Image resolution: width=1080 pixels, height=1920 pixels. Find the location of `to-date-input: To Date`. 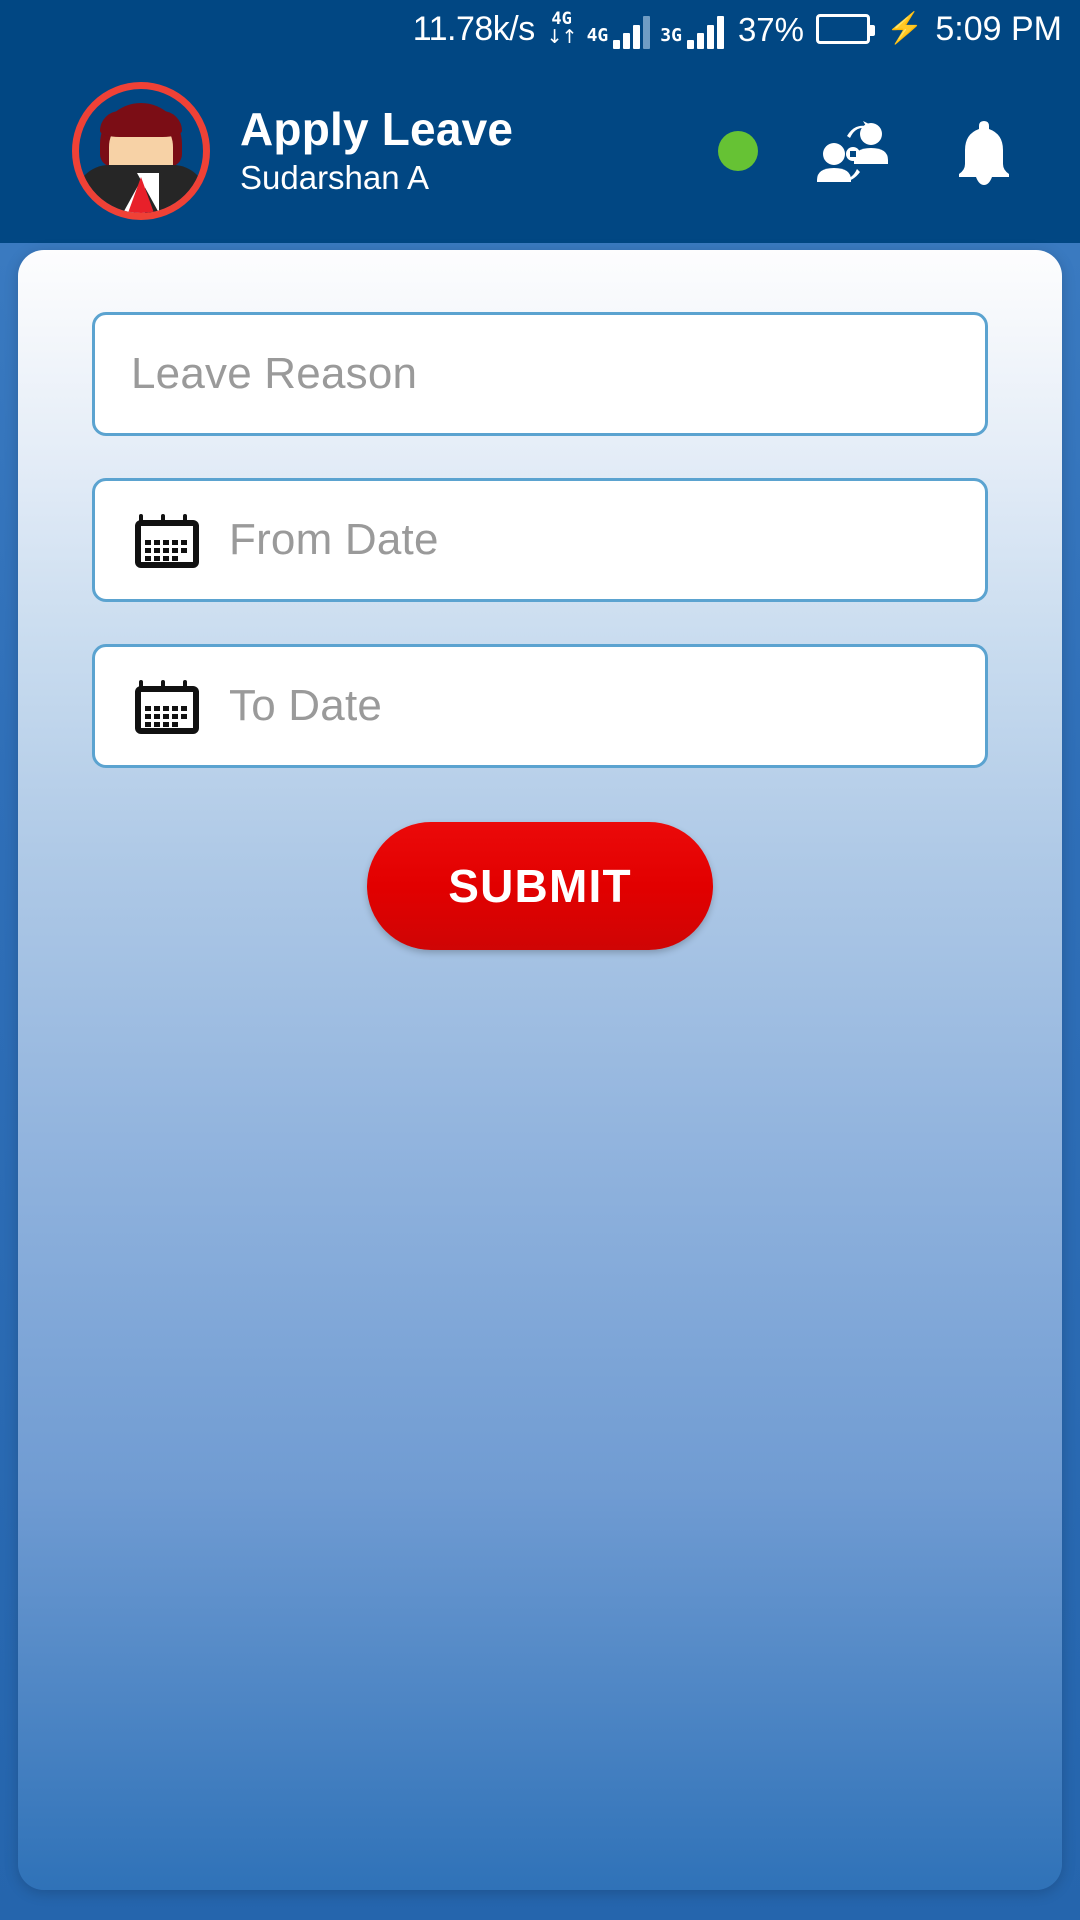

to-date-input: To Date is located at coordinates (540, 706).